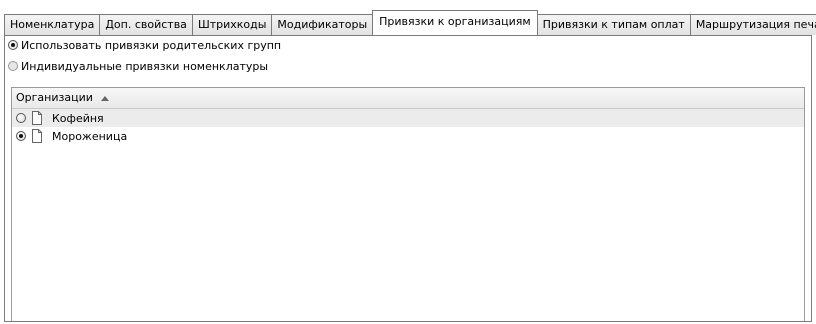 Image resolution: width=816 pixels, height=324 pixels. Describe the element at coordinates (145, 66) in the screenshot. I see `individual-bindings-label: Индивидуальные привязки номенклатуры` at that location.